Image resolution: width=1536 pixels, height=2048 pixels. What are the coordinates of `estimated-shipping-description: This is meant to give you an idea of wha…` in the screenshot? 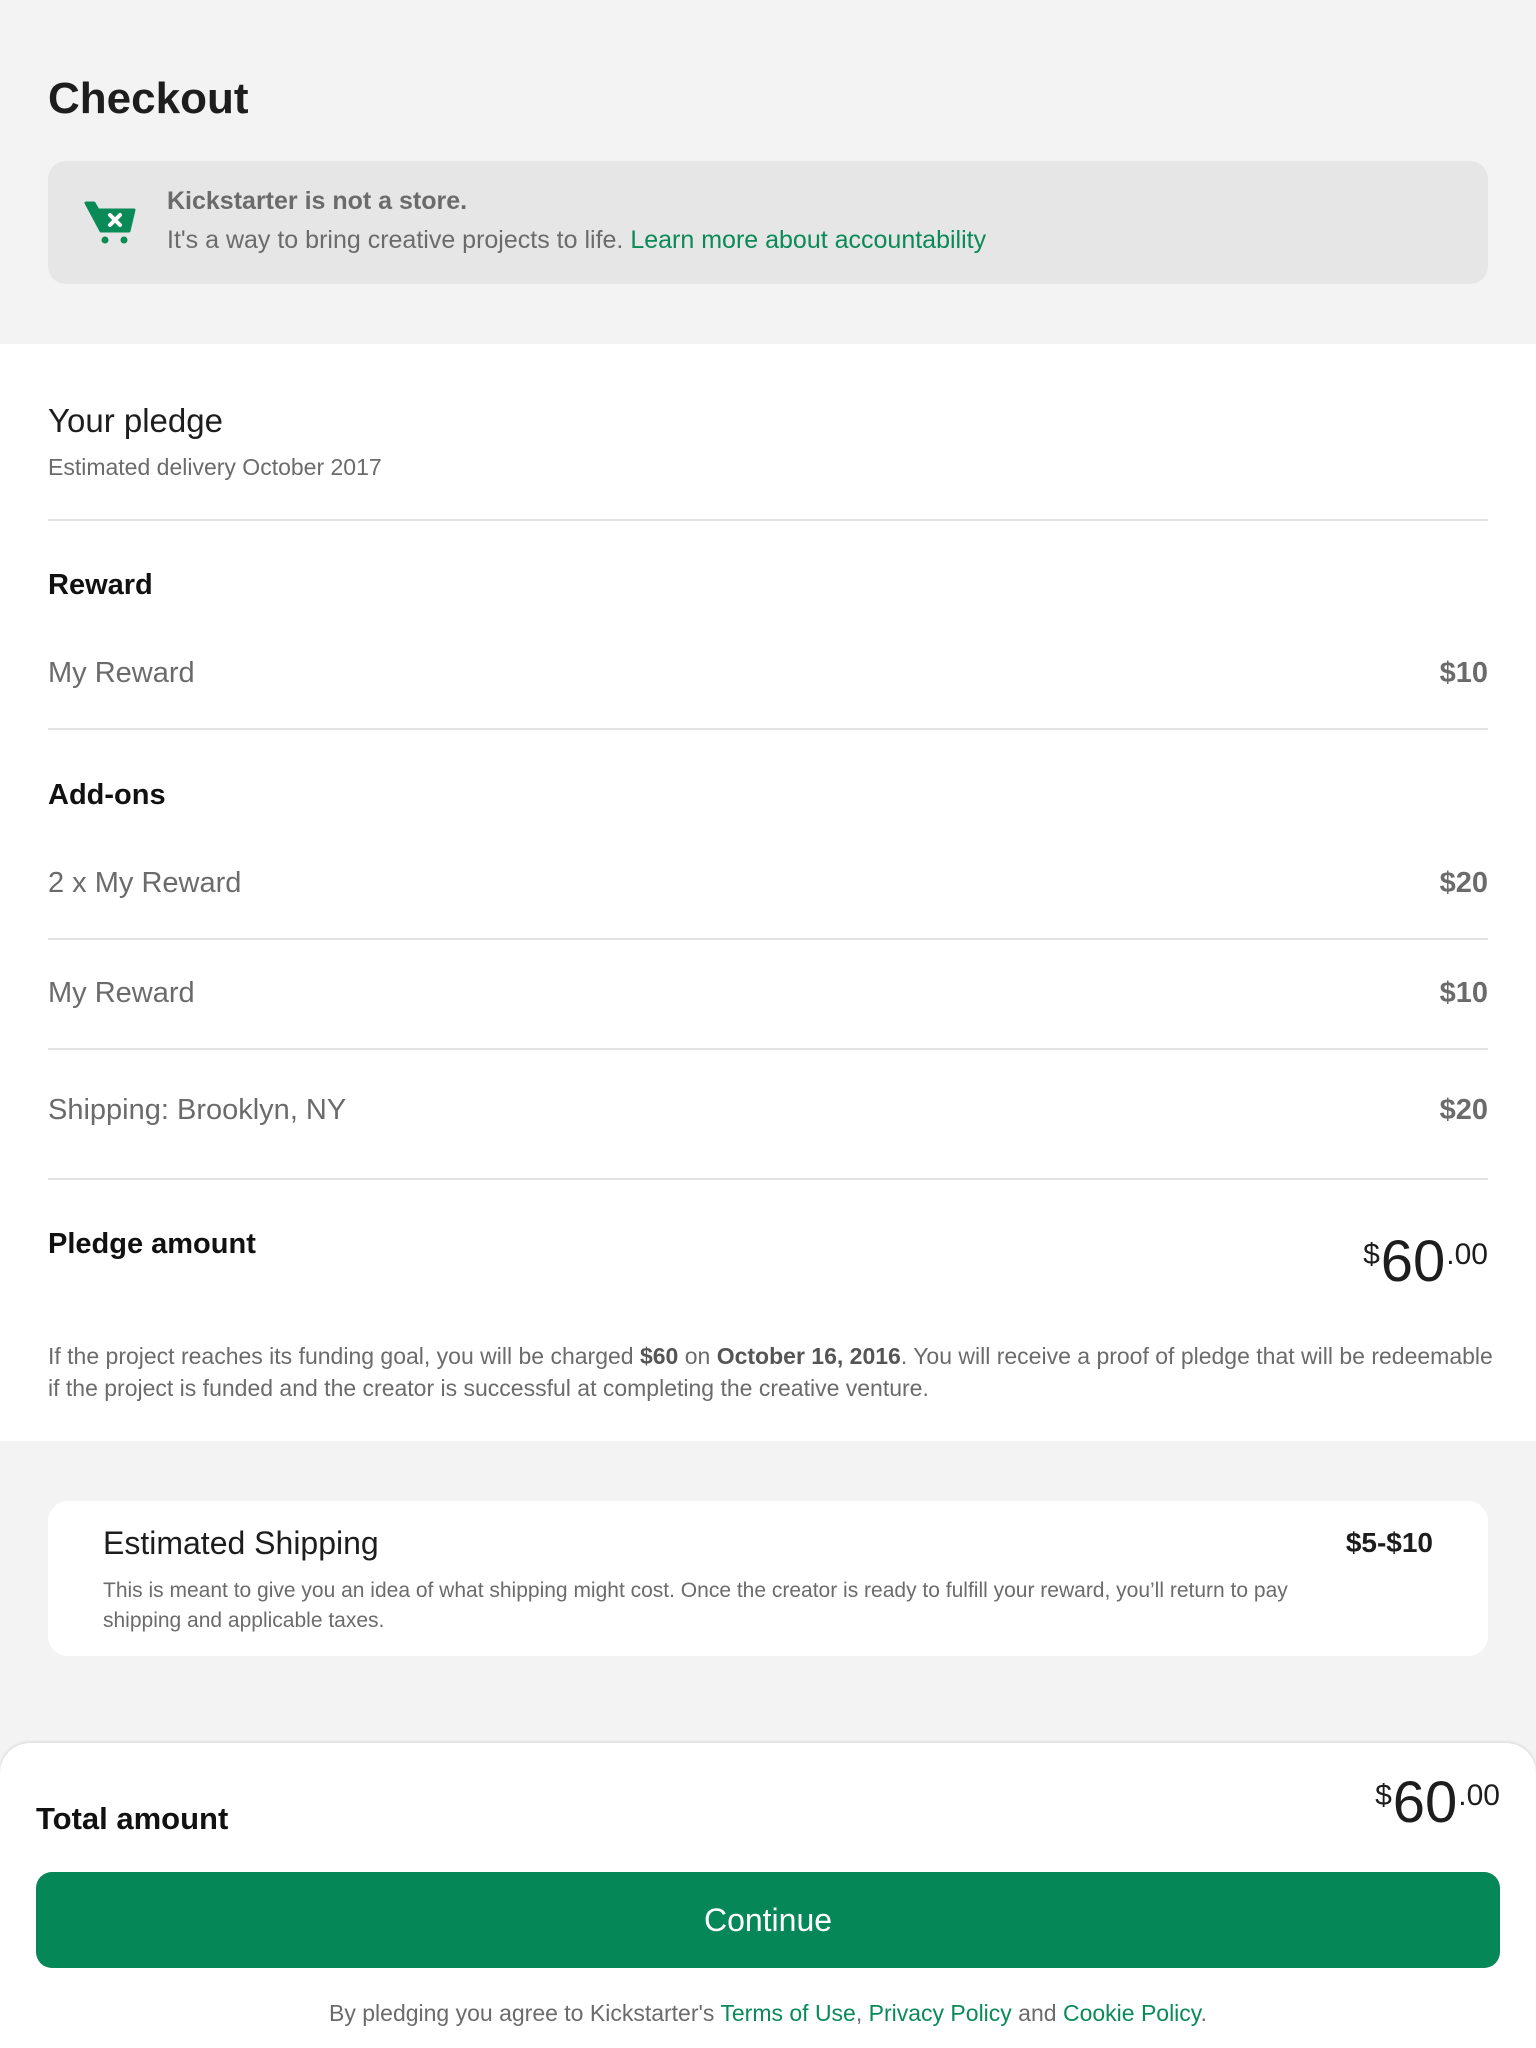 It's located at (695, 1605).